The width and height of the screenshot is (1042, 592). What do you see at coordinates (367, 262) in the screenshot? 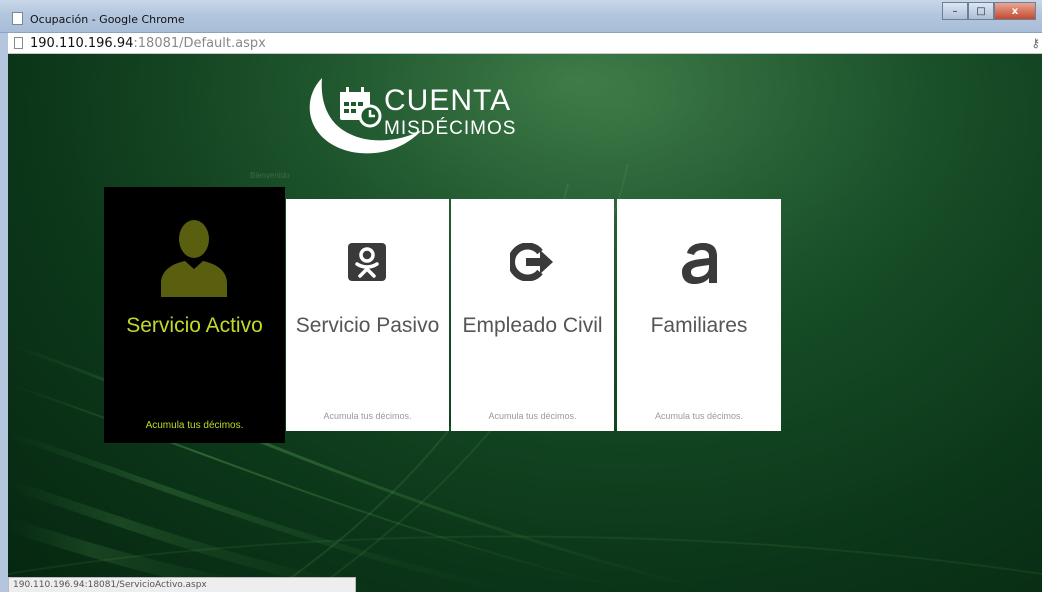
I see `odnoklassniki-icon` at bounding box center [367, 262].